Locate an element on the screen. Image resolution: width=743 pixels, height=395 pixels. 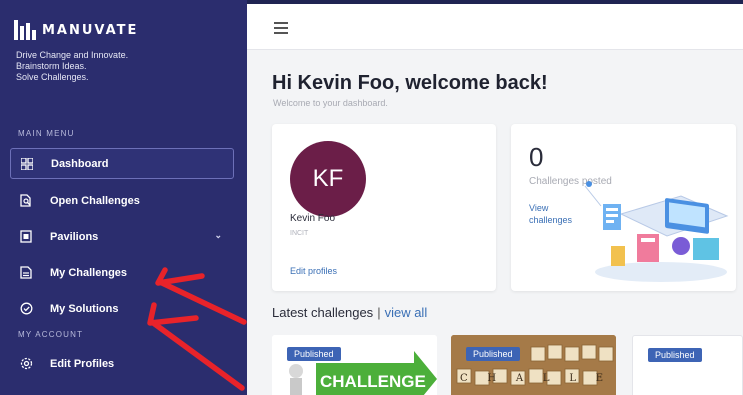
view-challenges-link: View challenges is located at coordinates (550, 214).